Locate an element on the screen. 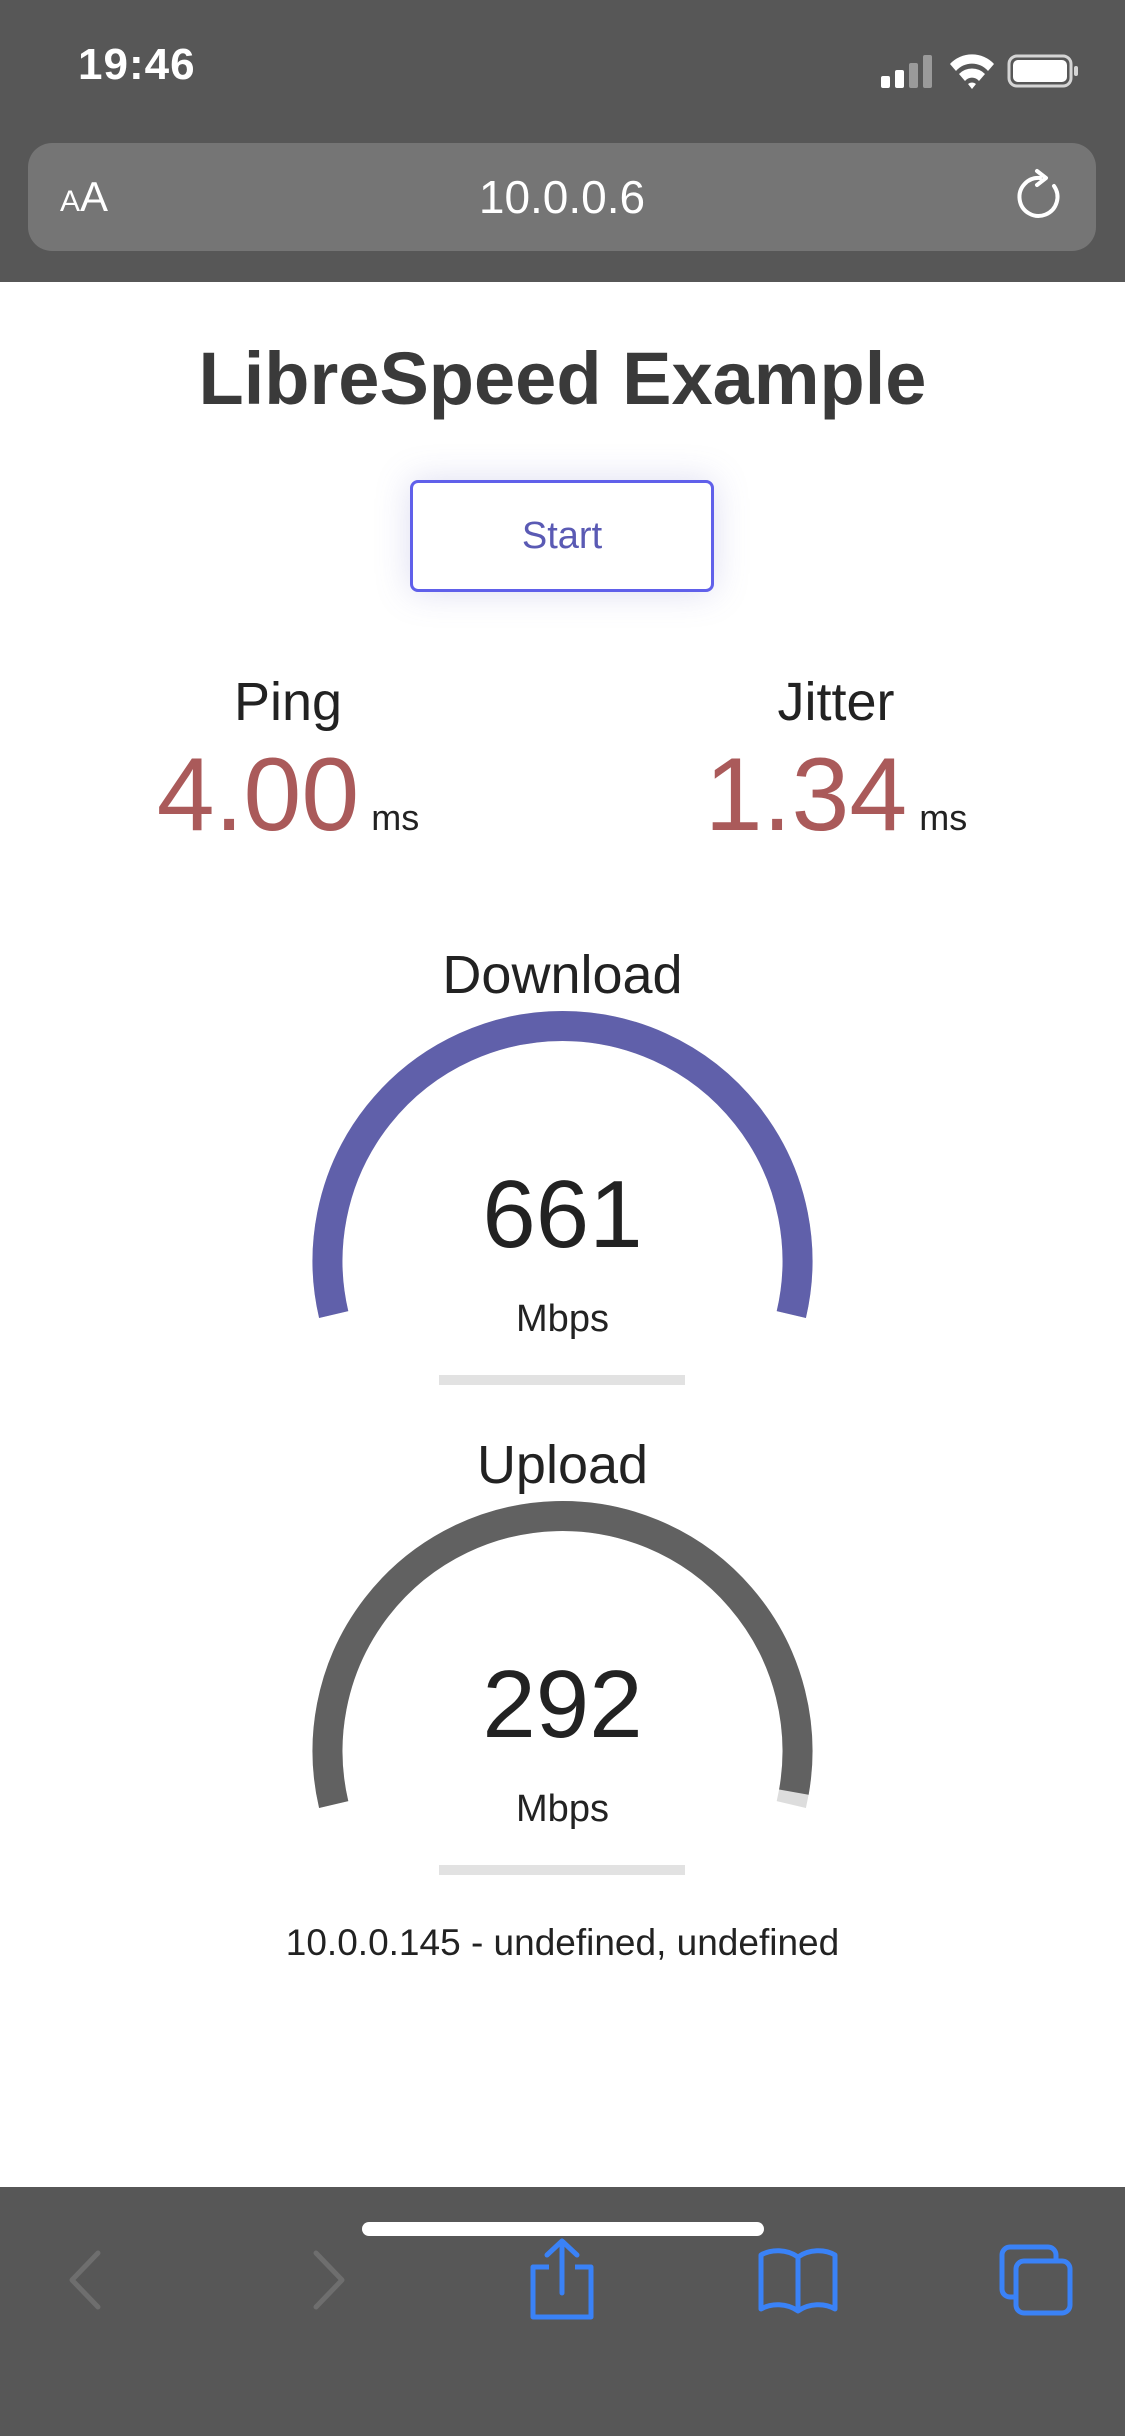 The image size is (1125, 2436). address-bar: AA 10.0.0.6 is located at coordinates (562, 197).